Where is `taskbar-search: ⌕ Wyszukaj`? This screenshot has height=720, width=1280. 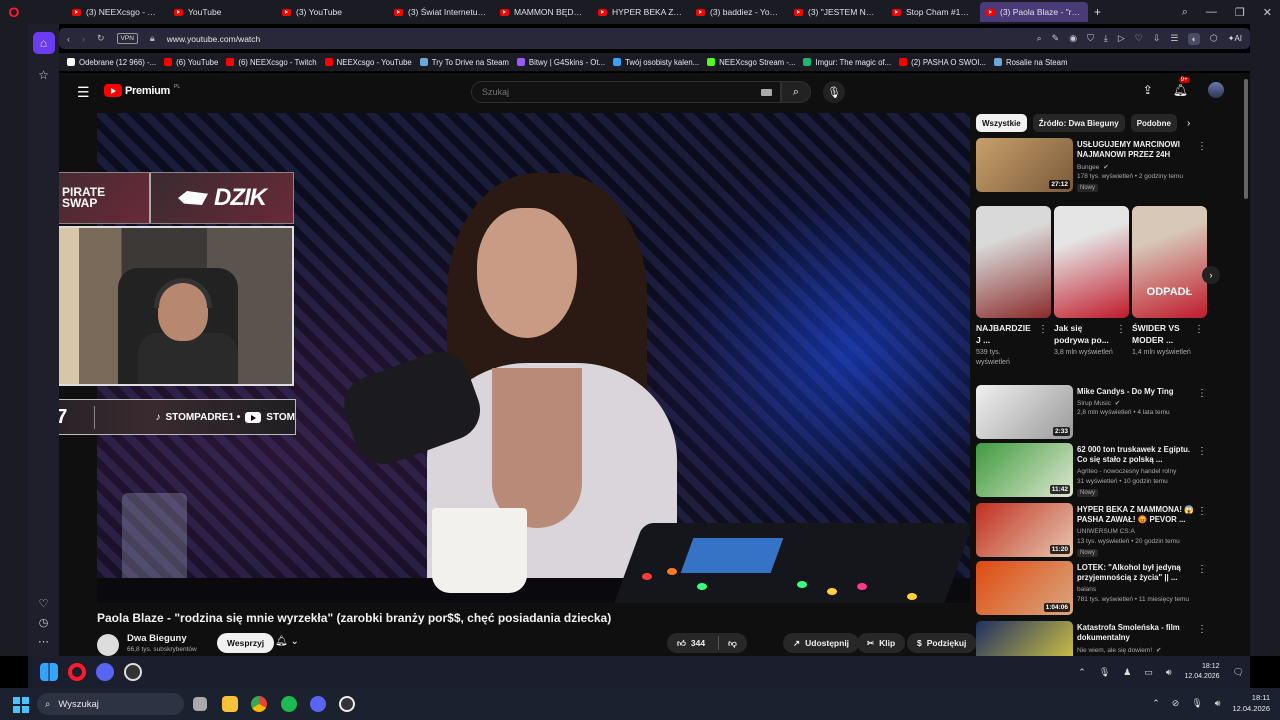
taskbar-search: ⌕ Wyszukaj is located at coordinates (110, 704).